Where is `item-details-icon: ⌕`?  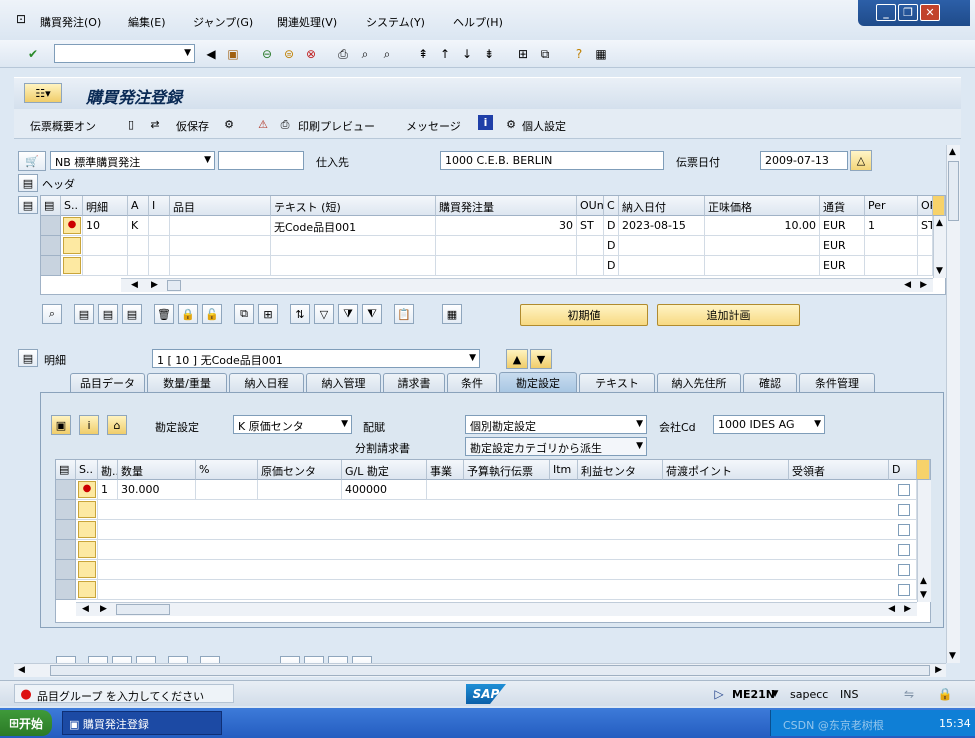 item-details-icon: ⌕ is located at coordinates (52, 314).